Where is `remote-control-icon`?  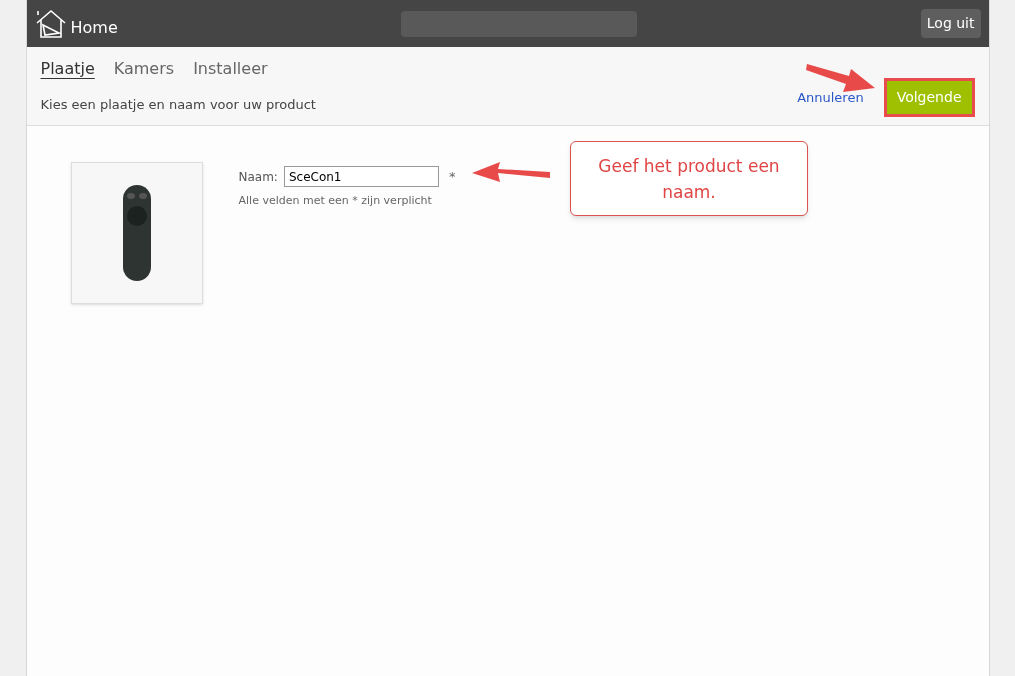
remote-control-icon is located at coordinates (136, 233).